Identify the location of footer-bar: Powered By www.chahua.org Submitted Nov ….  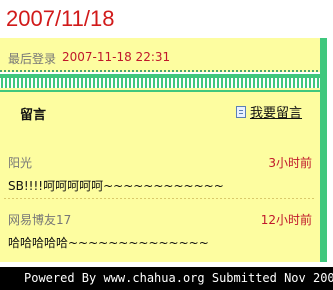
(166, 278).